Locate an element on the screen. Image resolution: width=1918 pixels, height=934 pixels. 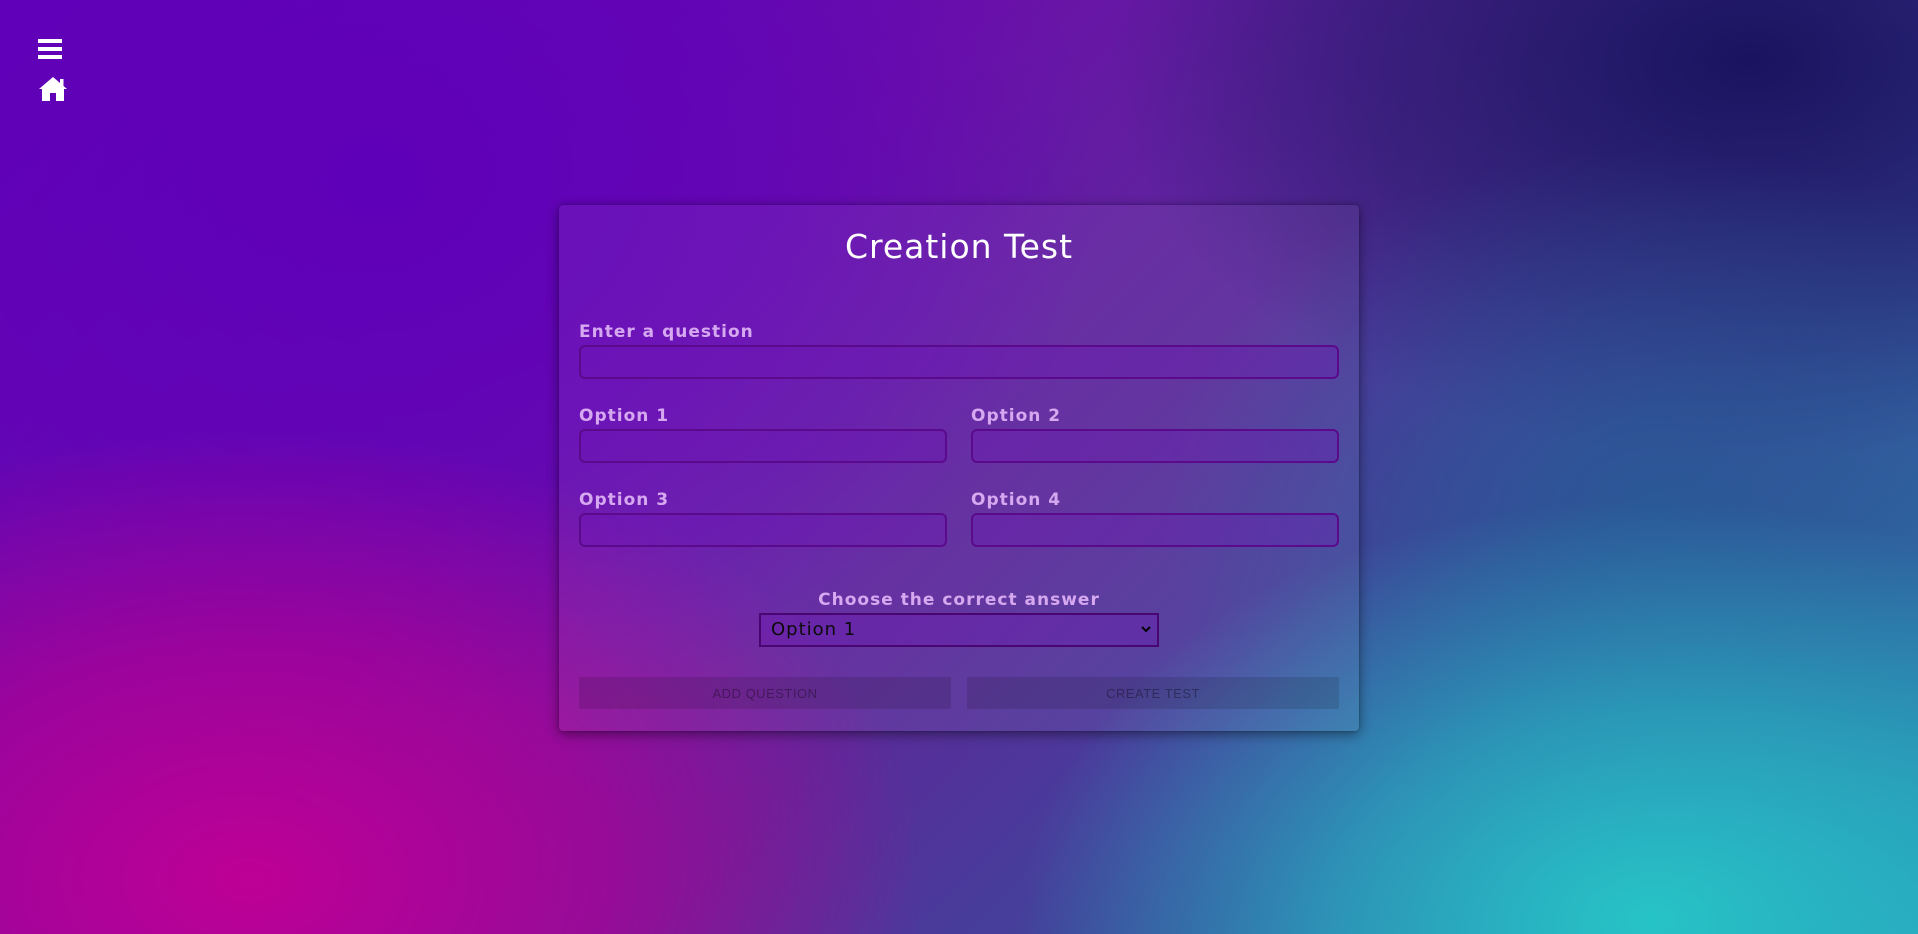
question-group: Enter a question is located at coordinates (959, 350).